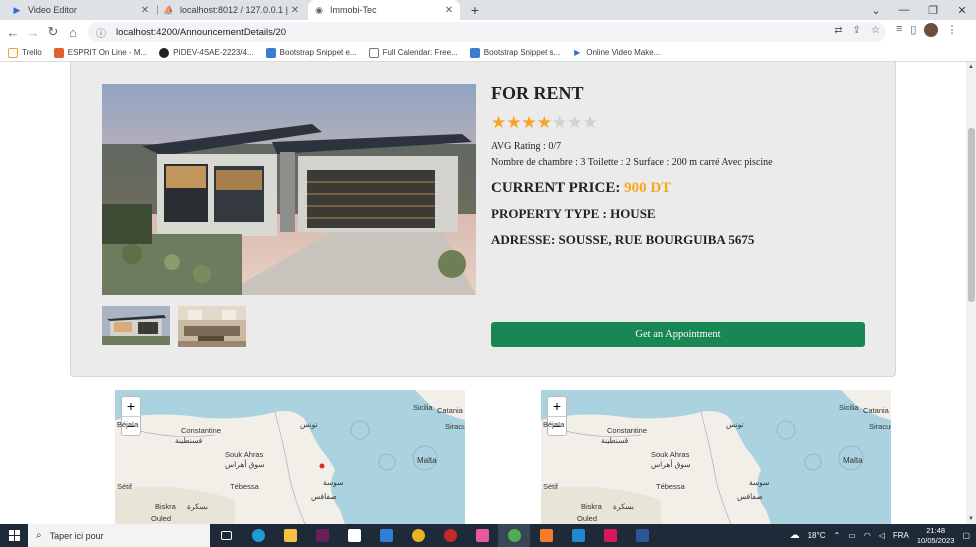 Image resolution: width=976 pixels, height=547 pixels. Describe the element at coordinates (333, 482) in the screenshot. I see `map-label: سوسة` at that location.